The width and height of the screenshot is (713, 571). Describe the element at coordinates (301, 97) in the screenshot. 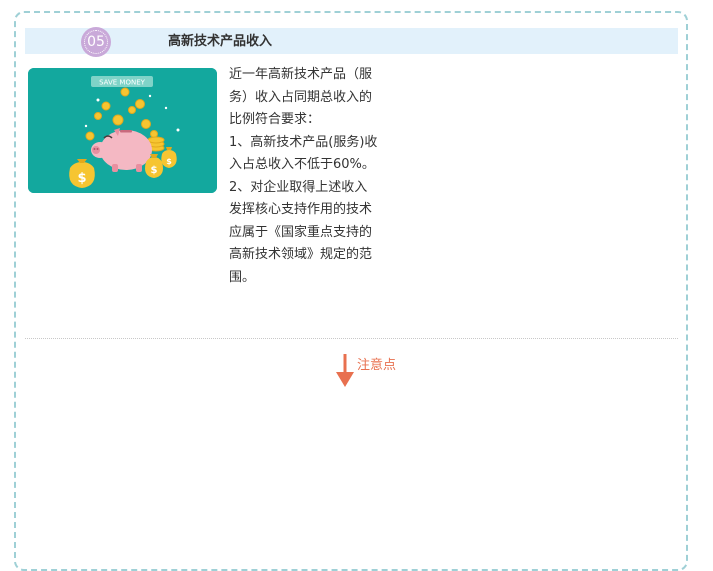

I see `requirement-intro: 近一年高新技术产品（服务）收入占同期总收入的比例符合要求：` at that location.